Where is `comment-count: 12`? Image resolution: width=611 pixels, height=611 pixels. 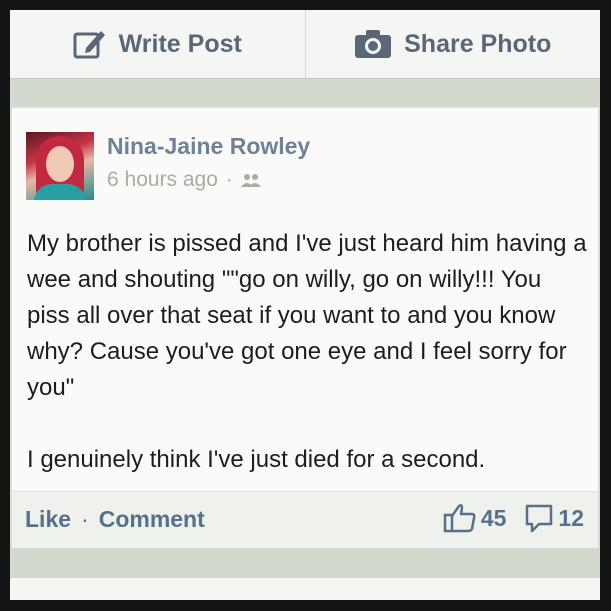
comment-count: 12 is located at coordinates (571, 518).